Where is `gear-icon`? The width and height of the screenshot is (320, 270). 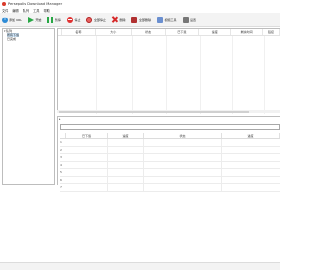
gear-icon is located at coordinates (185, 19).